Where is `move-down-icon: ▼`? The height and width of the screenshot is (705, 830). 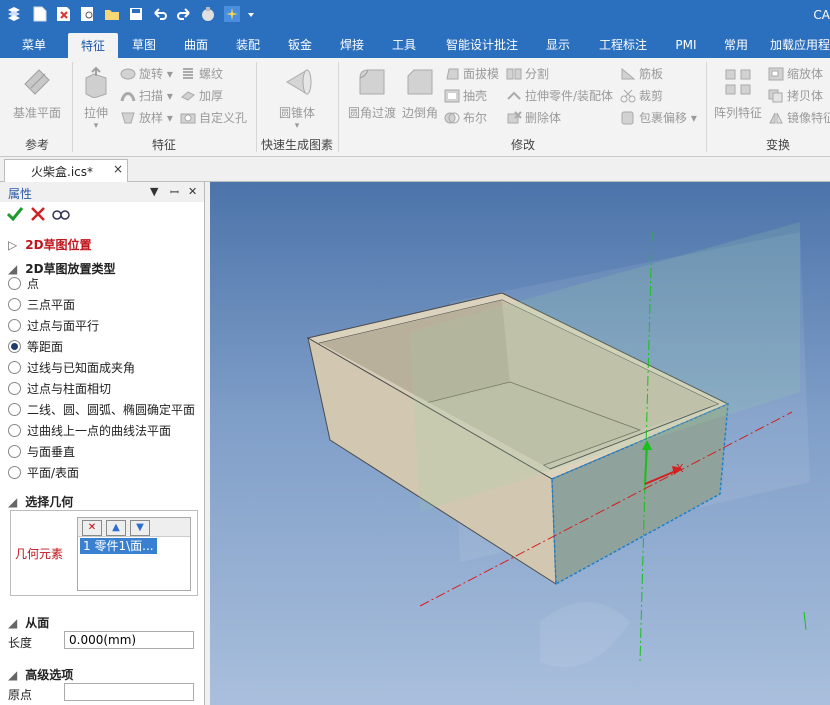
move-down-icon: ▼ is located at coordinates (140, 528).